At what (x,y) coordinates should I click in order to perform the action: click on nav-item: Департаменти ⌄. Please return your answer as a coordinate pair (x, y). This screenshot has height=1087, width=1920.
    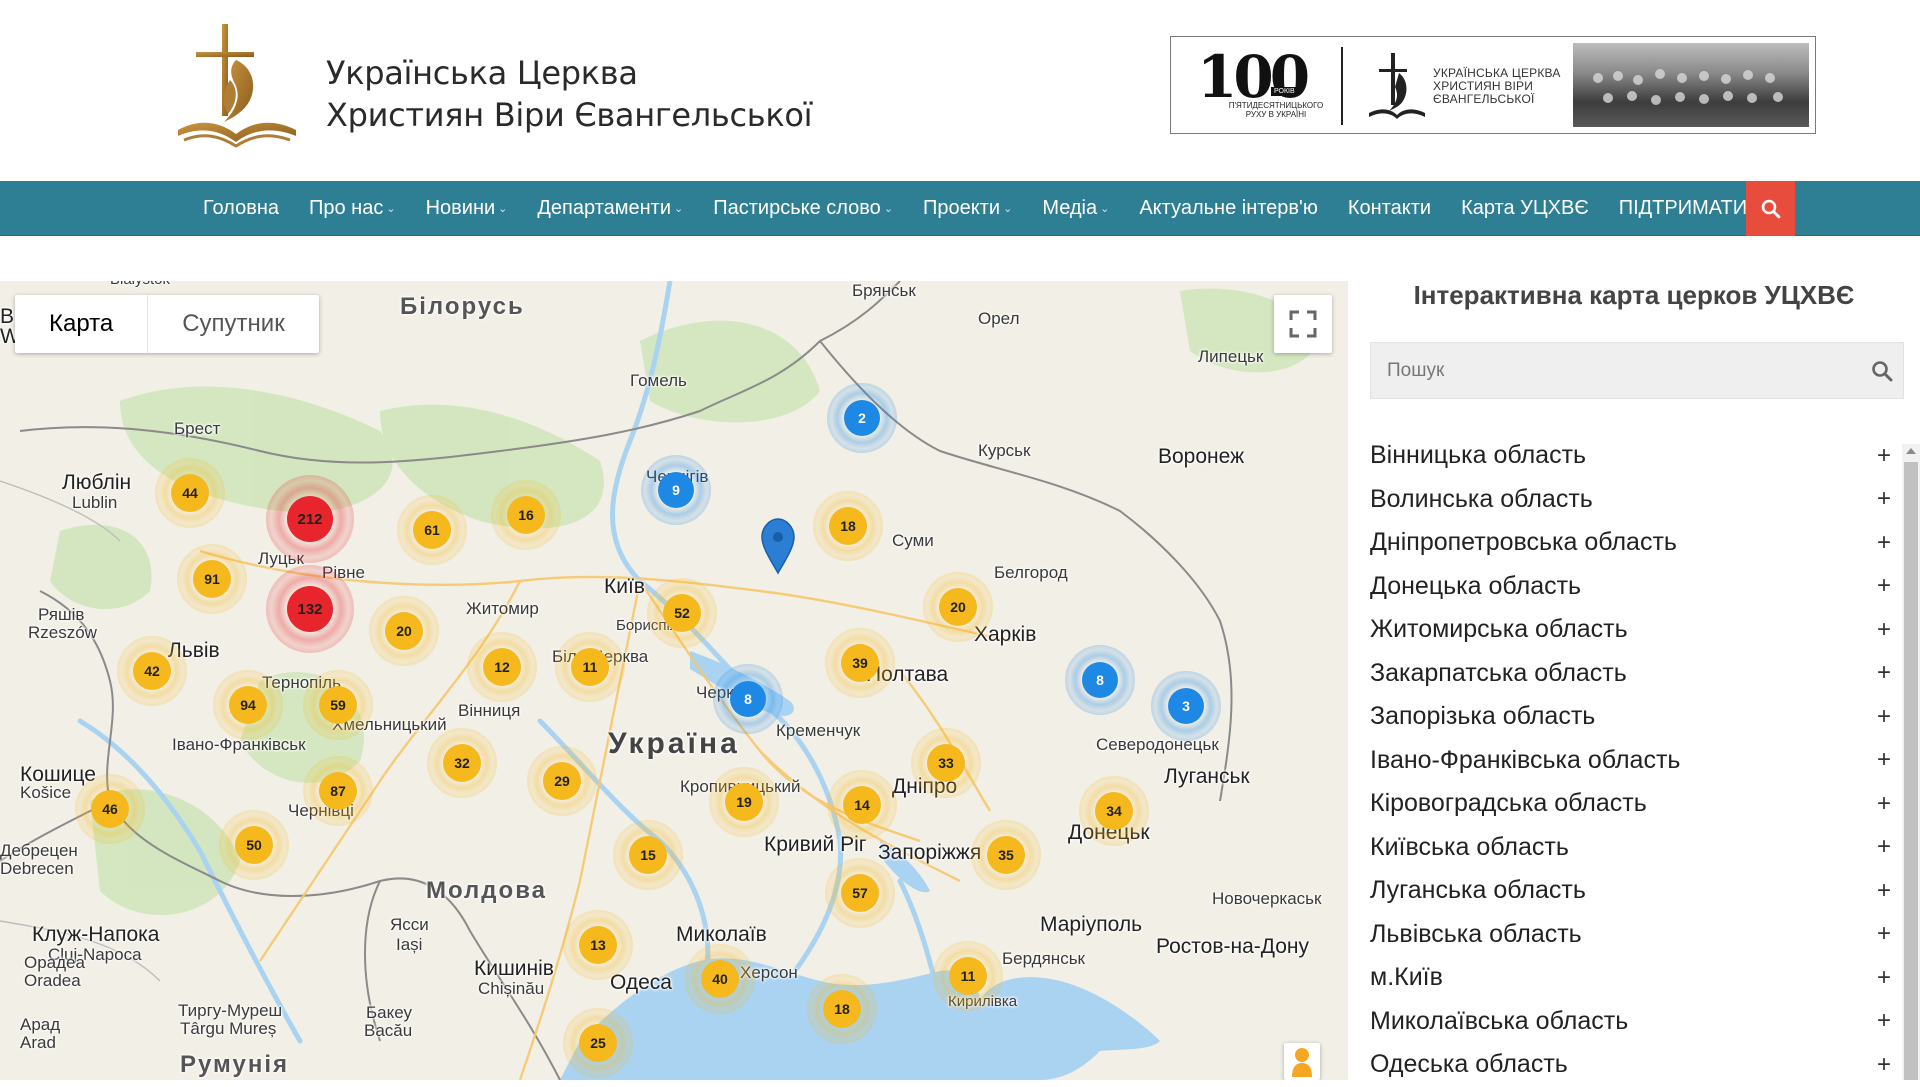
    Looking at the image, I should click on (610, 208).